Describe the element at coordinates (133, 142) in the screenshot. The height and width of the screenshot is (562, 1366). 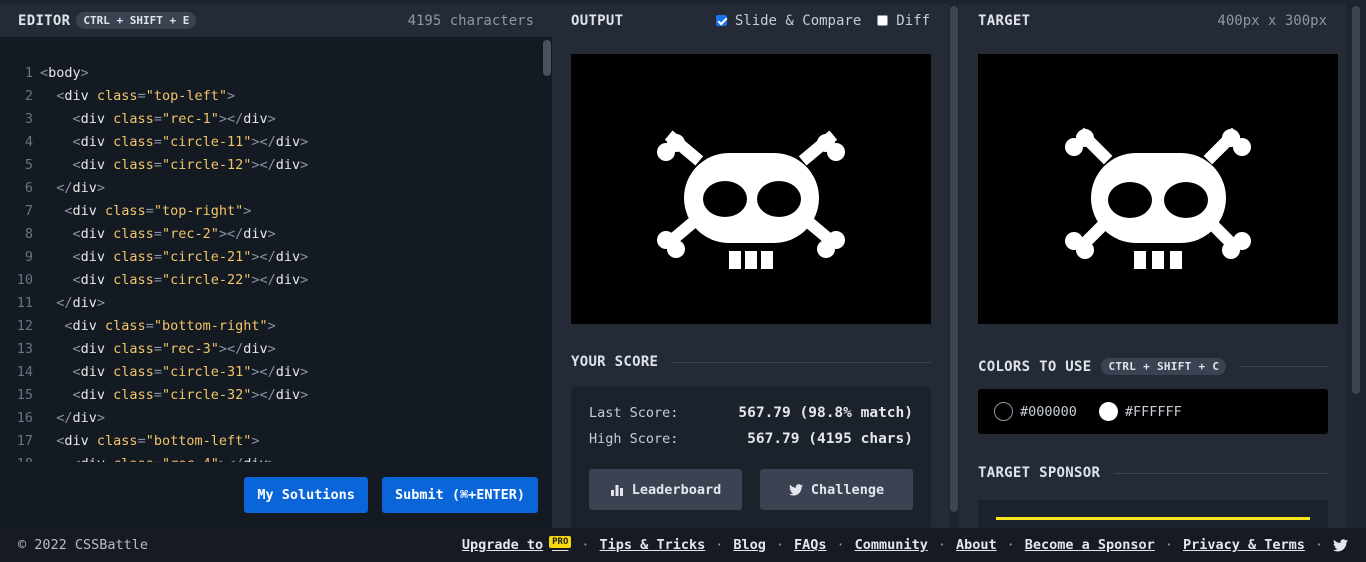
I see `code-token: class` at that location.